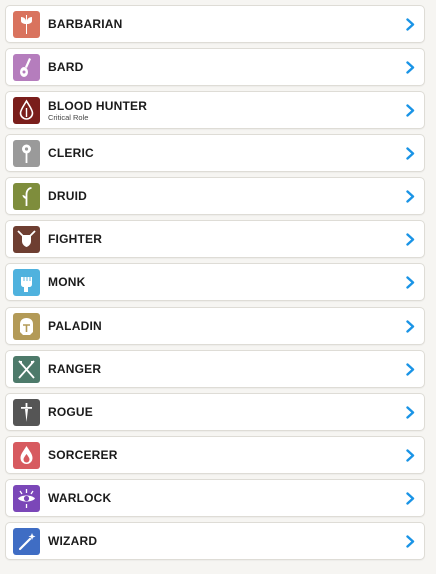 Image resolution: width=436 pixels, height=574 pixels. What do you see at coordinates (26, 67) in the screenshot?
I see `lute-icon` at bounding box center [26, 67].